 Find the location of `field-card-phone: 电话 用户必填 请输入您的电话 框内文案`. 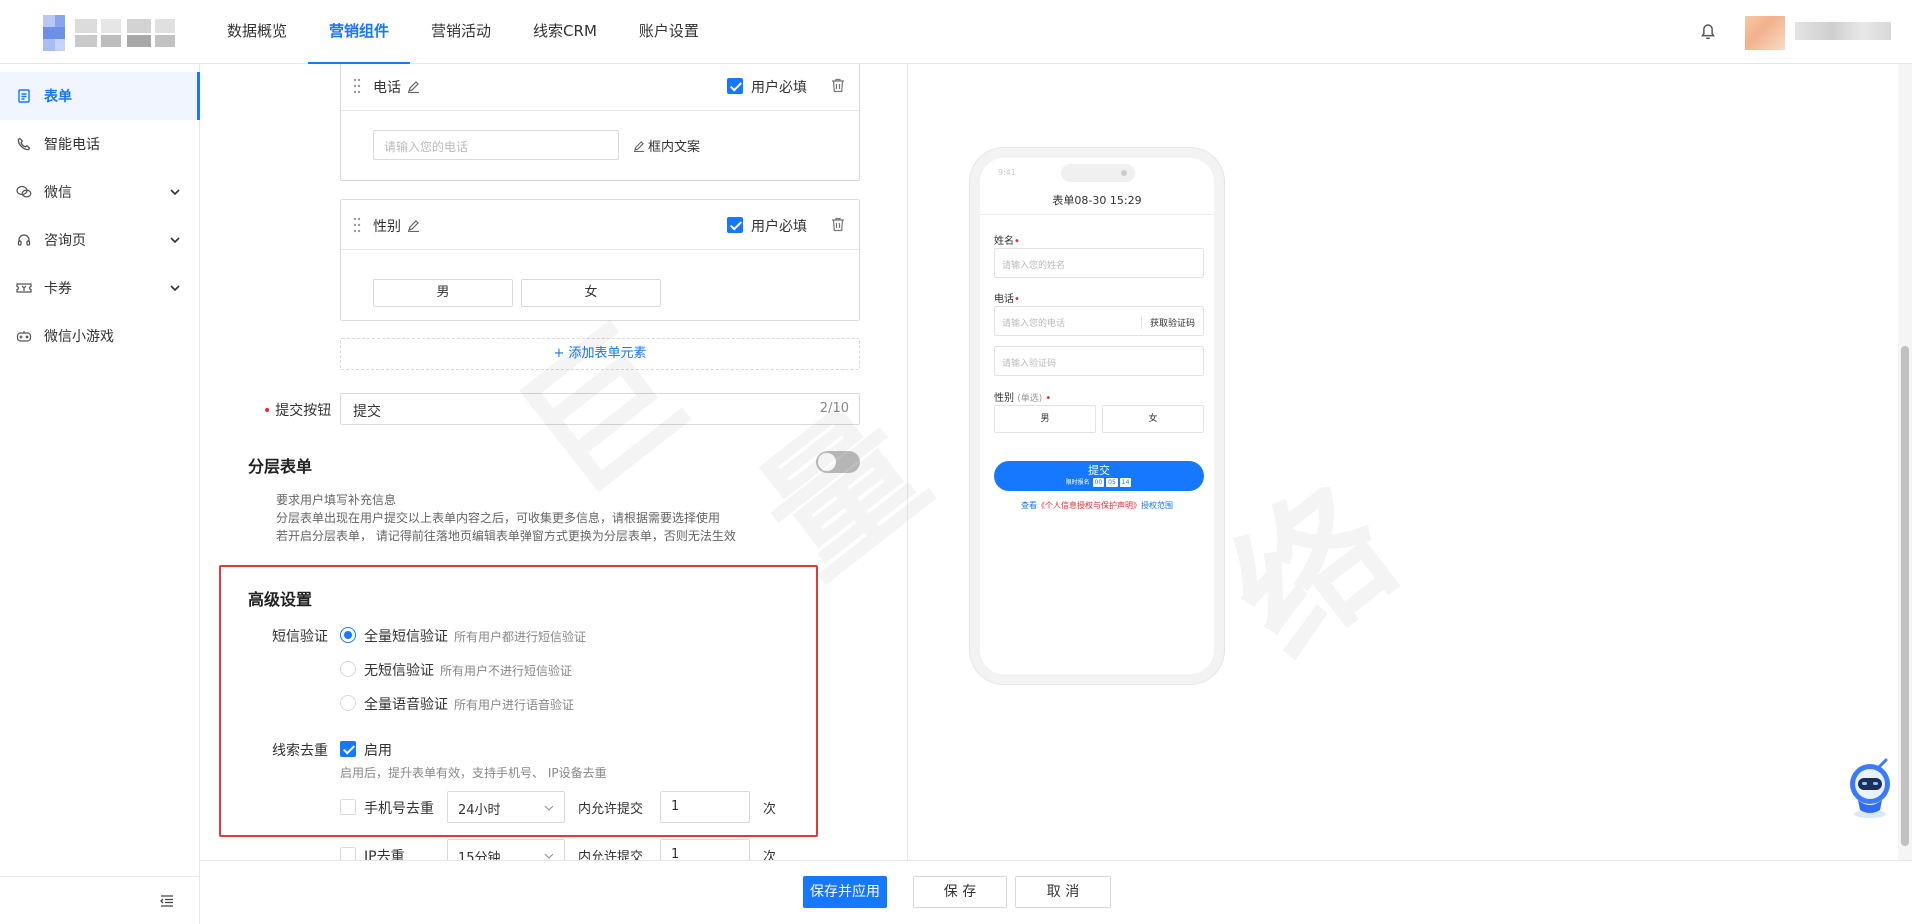

field-card-phone: 电话 用户必填 请输入您的电话 框内文案 is located at coordinates (600, 122).